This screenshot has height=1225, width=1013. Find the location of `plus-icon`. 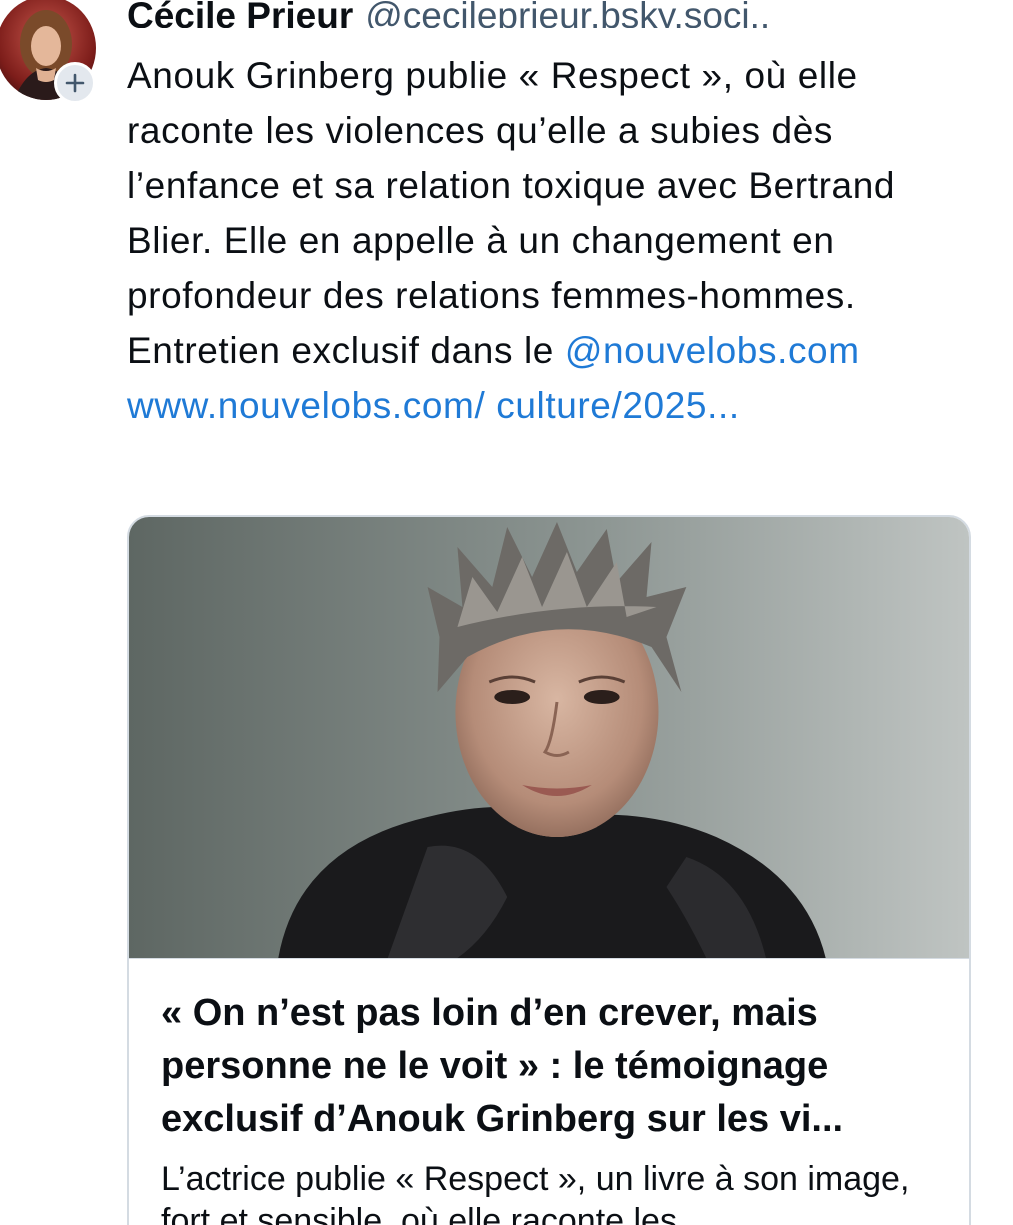

plus-icon is located at coordinates (75, 83).